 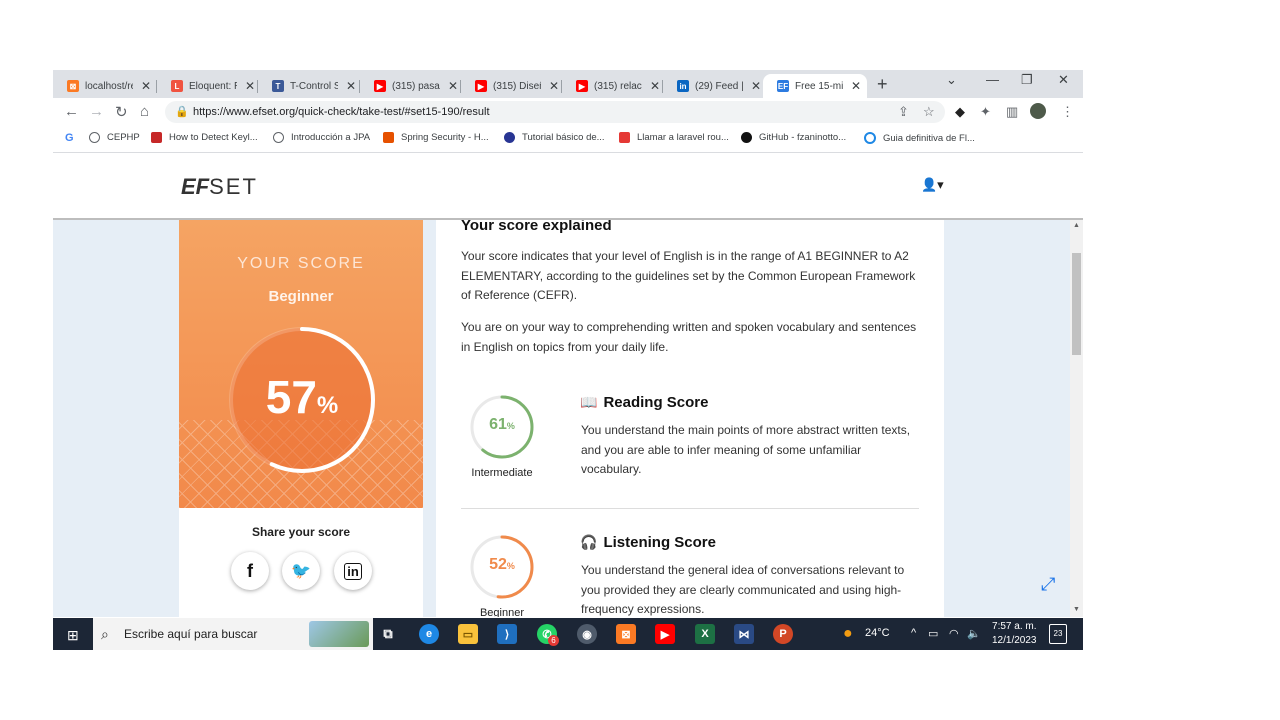 What do you see at coordinates (207, 86) in the screenshot?
I see `tab-eloquent: L Eloquent: R ✕` at bounding box center [207, 86].